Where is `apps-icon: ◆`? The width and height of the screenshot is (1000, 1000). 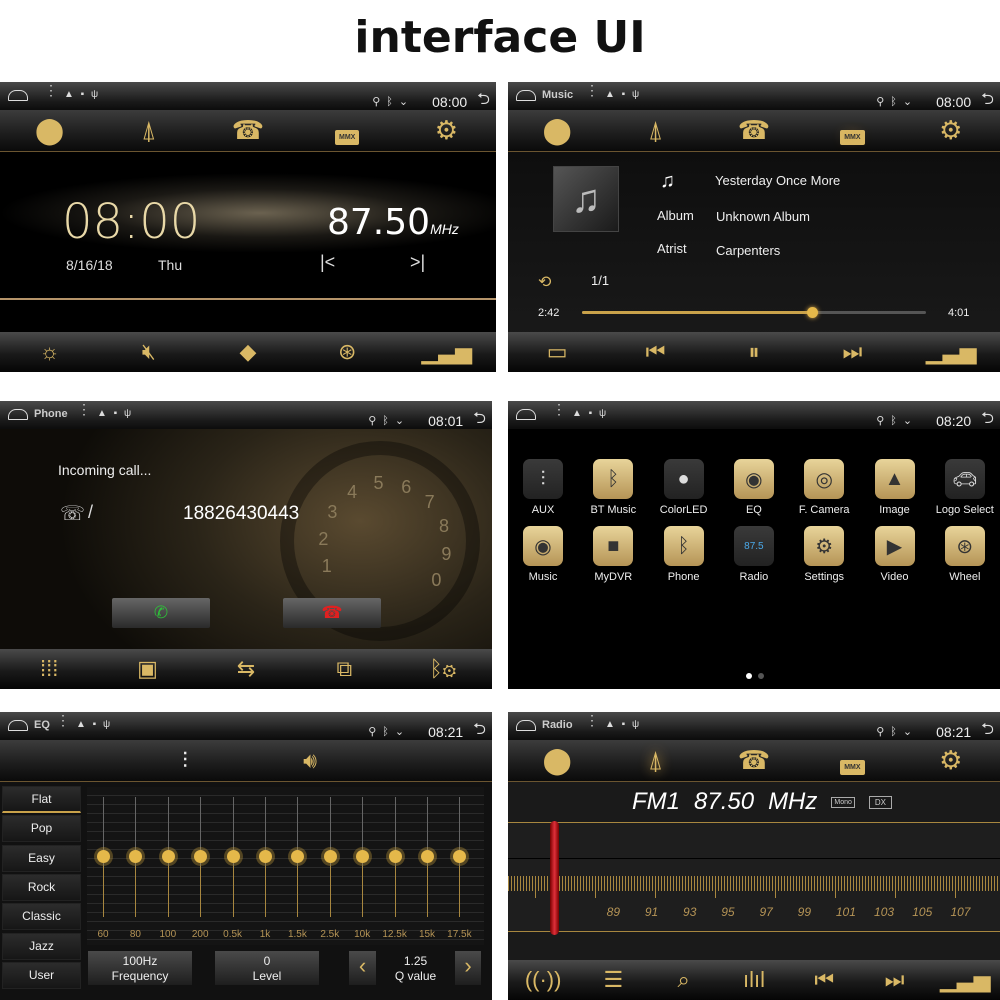 apps-icon: ◆ is located at coordinates (248, 352).